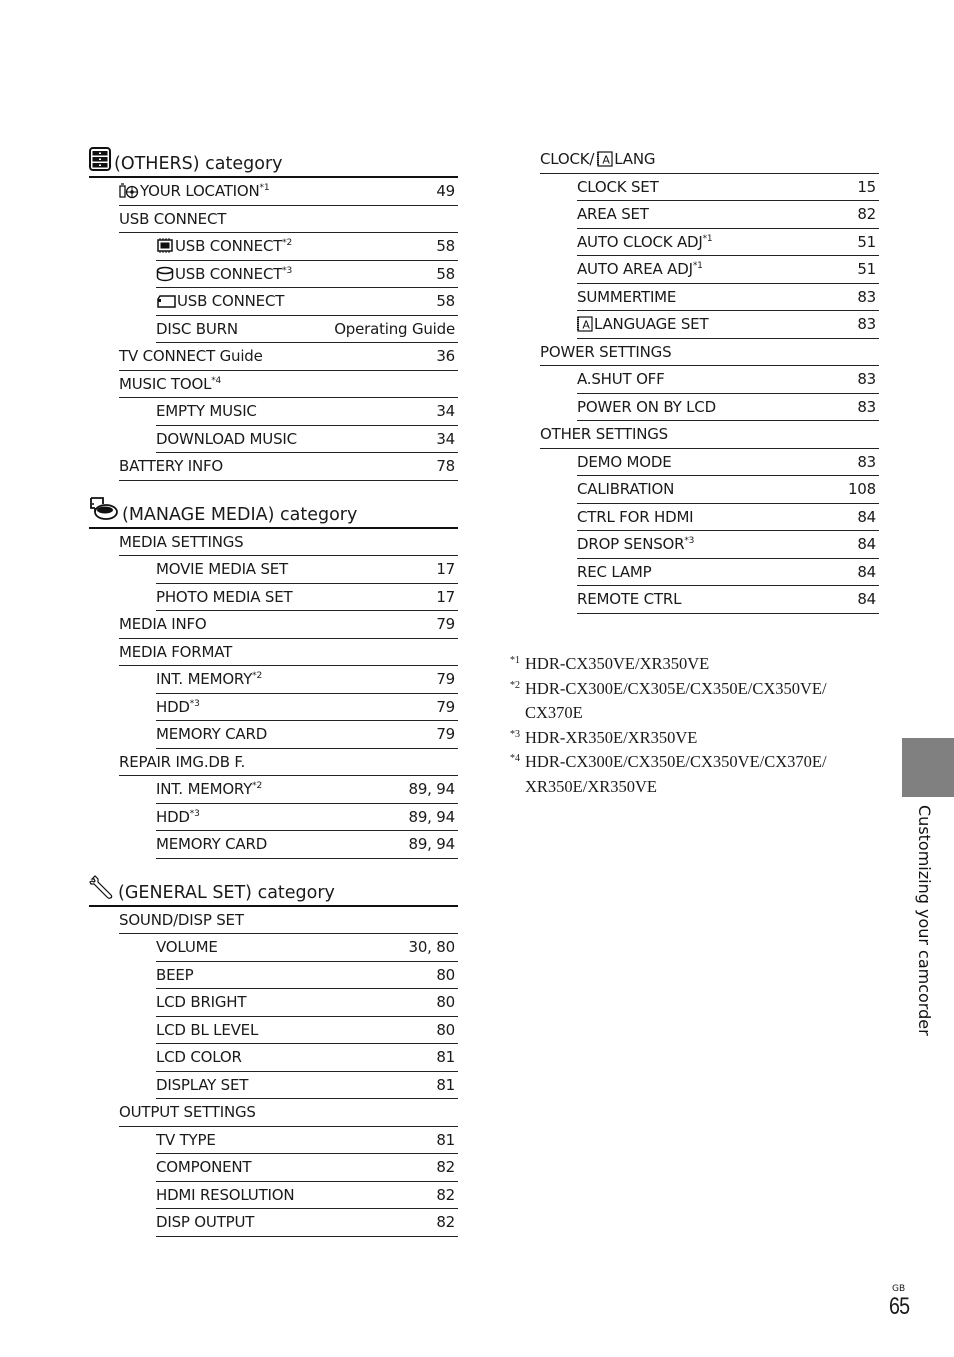  I want to click on menu-item-empty-music: EMPTY MUSIC 34, so click(307, 412).